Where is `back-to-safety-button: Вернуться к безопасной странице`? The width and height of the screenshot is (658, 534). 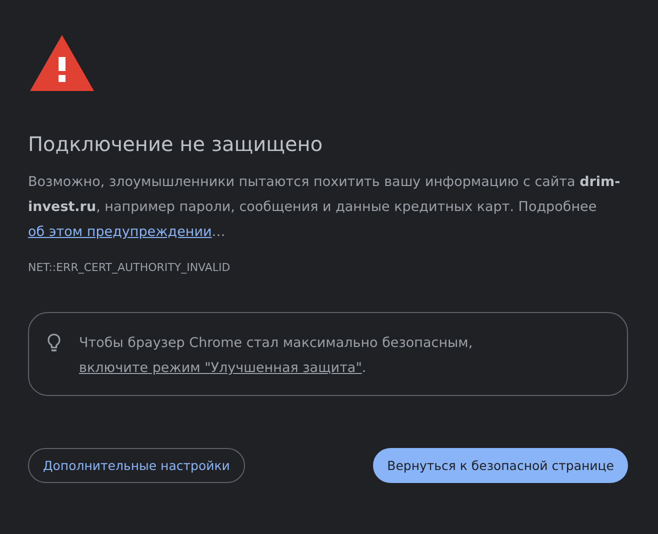
back-to-safety-button: Вернуться к безопасной странице is located at coordinates (500, 465).